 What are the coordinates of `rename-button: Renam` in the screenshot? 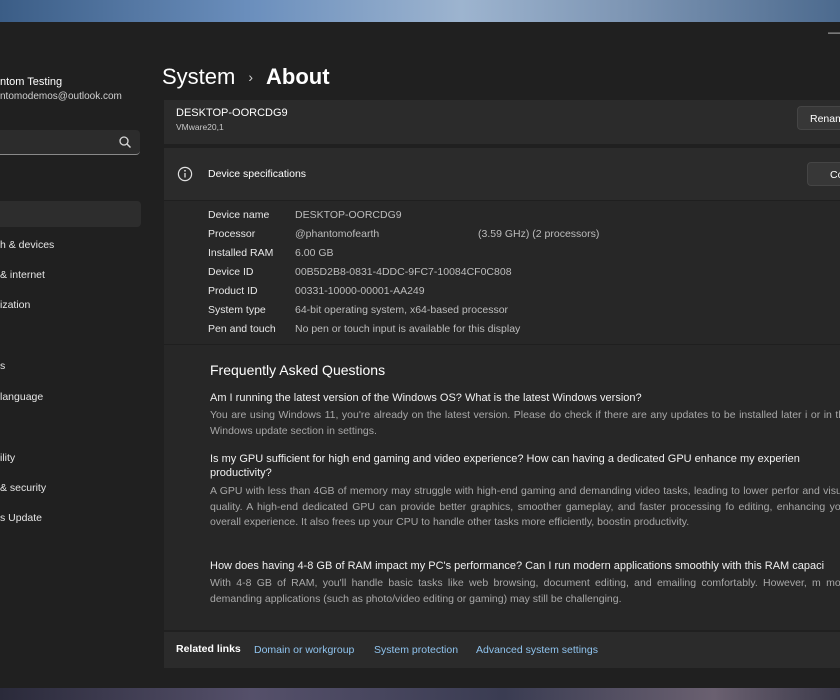 It's located at (818, 118).